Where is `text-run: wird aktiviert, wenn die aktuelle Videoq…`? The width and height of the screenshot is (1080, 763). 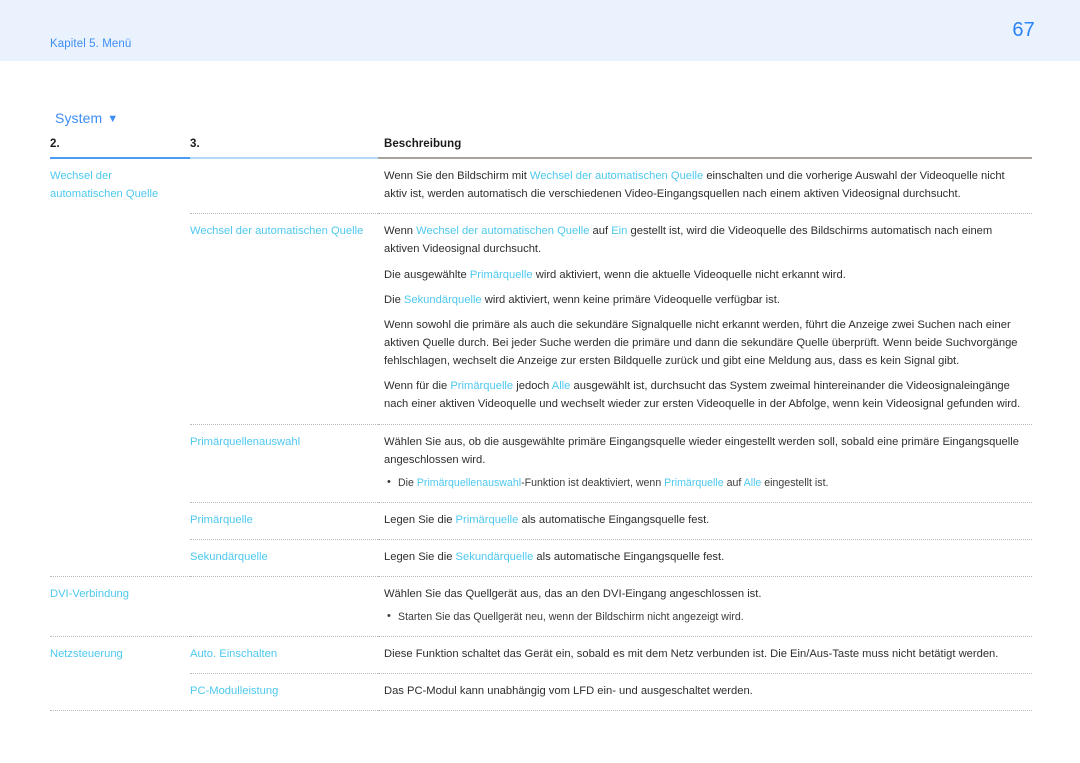
text-run: wird aktiviert, wenn die aktuelle Videoq… is located at coordinates (689, 274).